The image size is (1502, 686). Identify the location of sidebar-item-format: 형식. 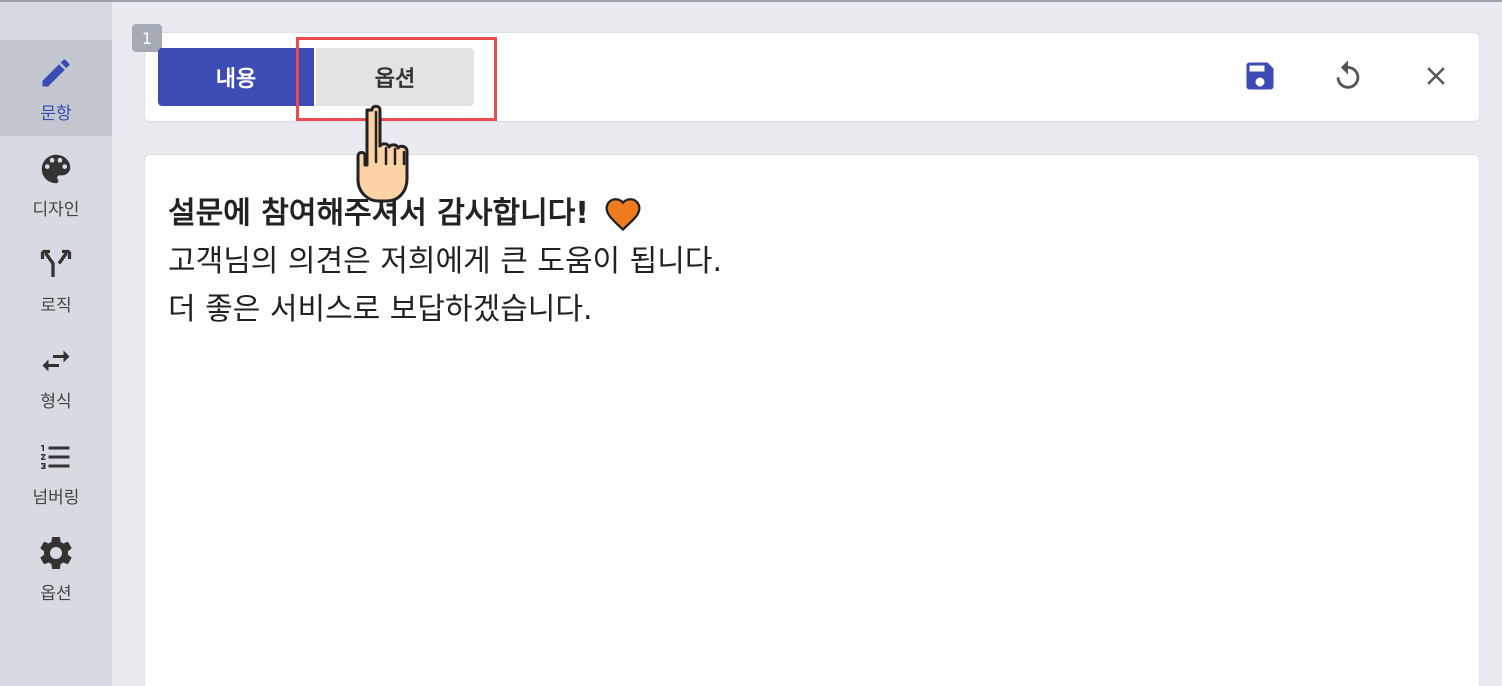
(56, 376).